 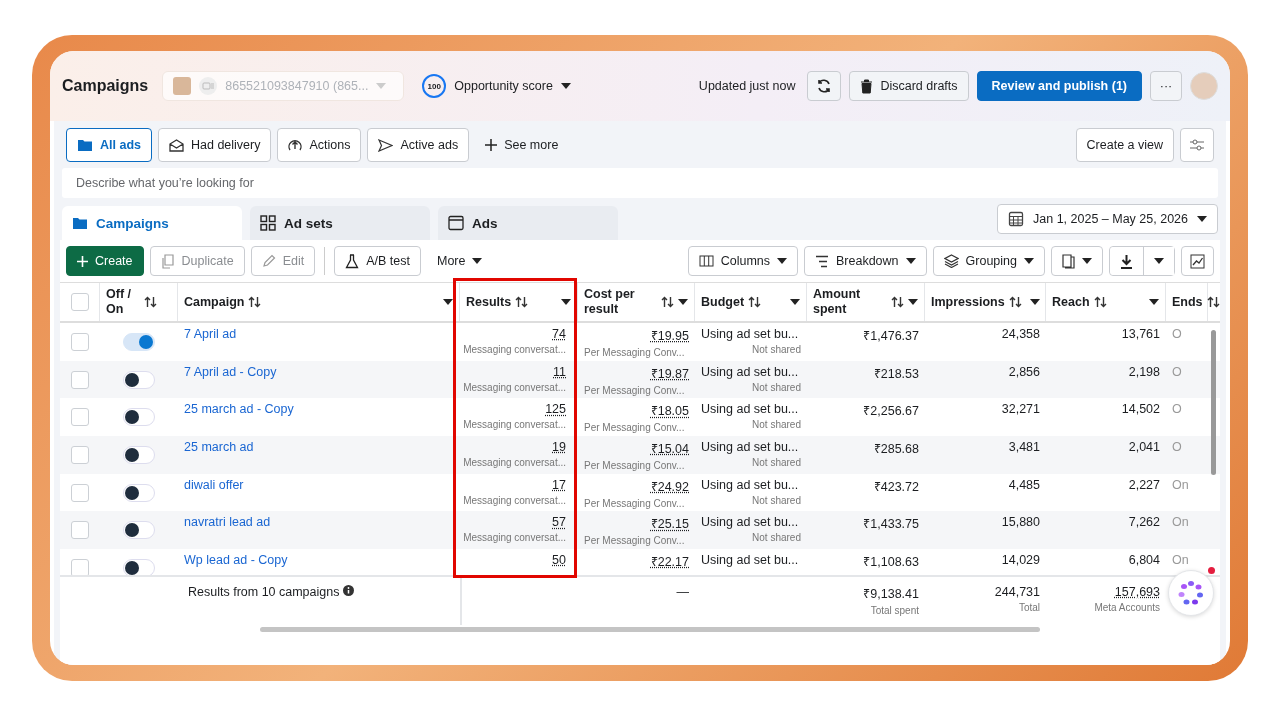 I want to click on level-tab: Ad sets, so click(x=340, y=223).